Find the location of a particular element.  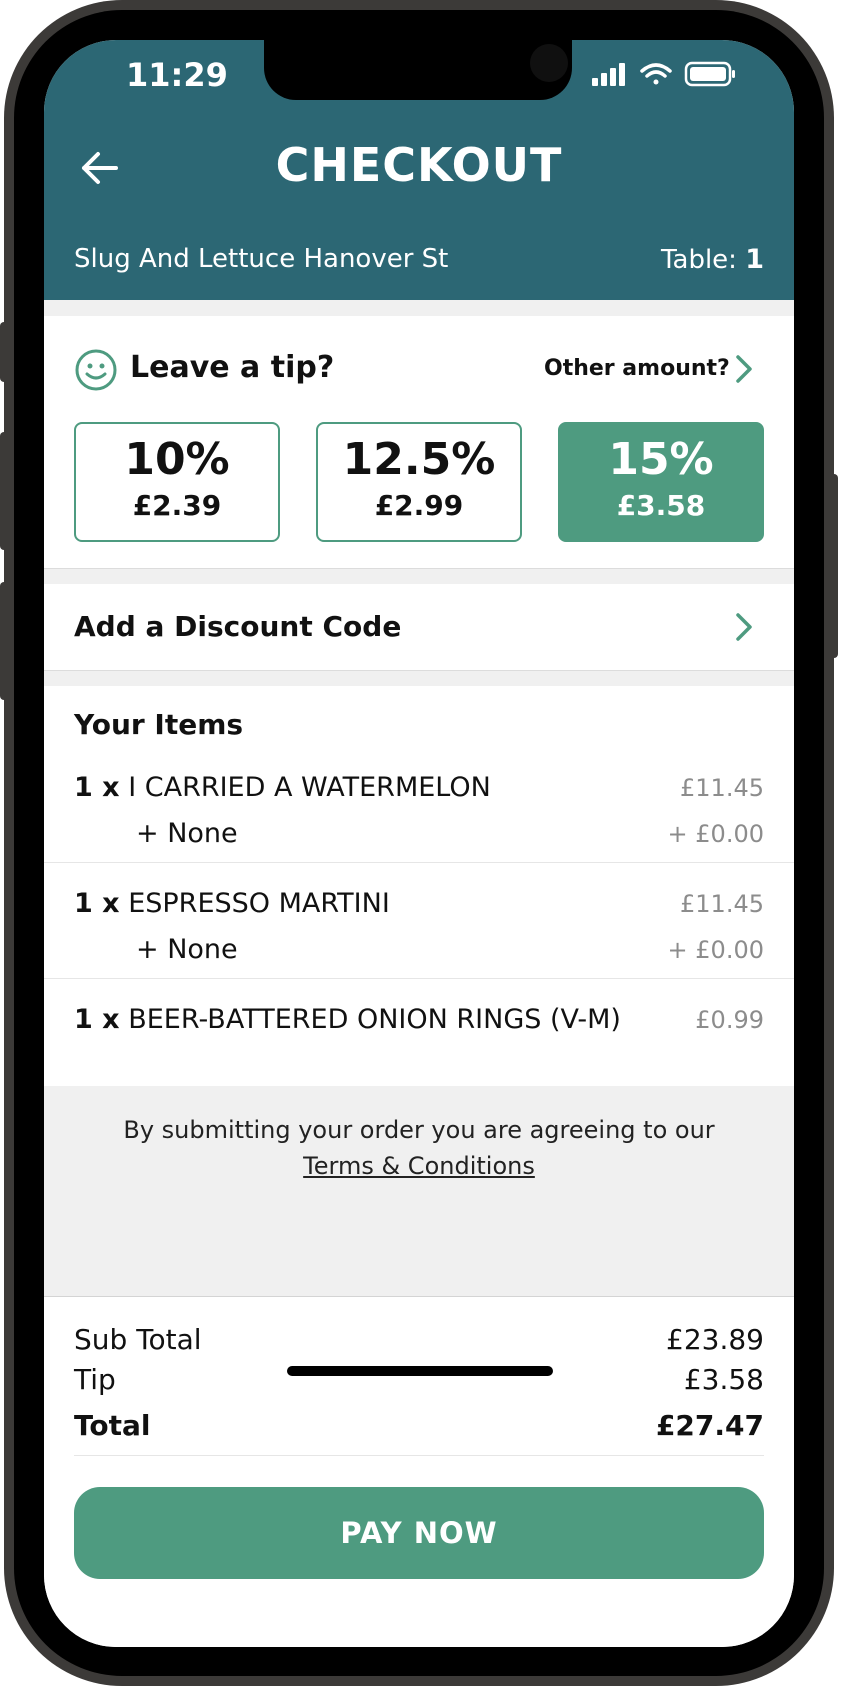

notch is located at coordinates (418, 70).